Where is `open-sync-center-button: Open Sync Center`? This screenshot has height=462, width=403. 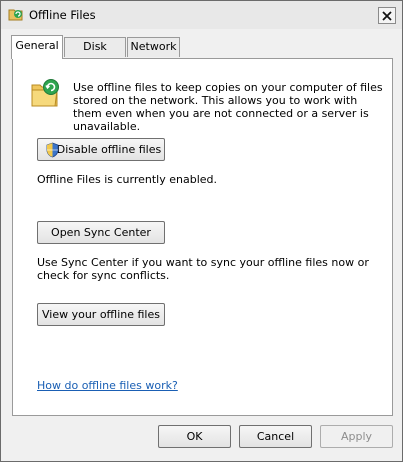
open-sync-center-button: Open Sync Center is located at coordinates (101, 232).